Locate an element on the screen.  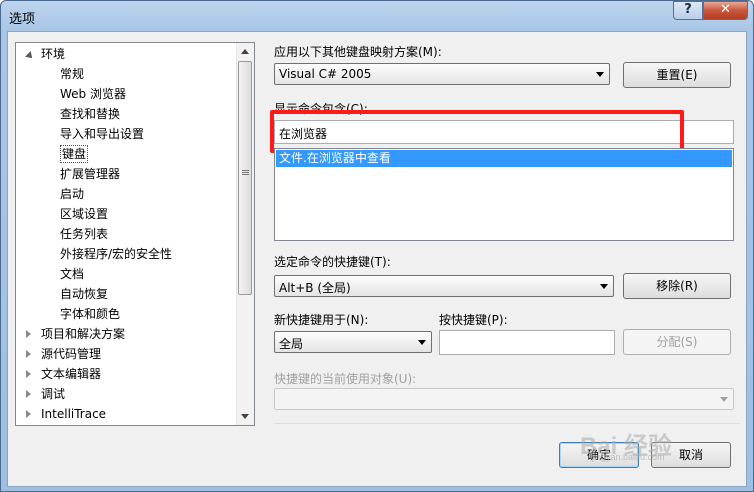
tree-item: 环境 is located at coordinates (127, 54).